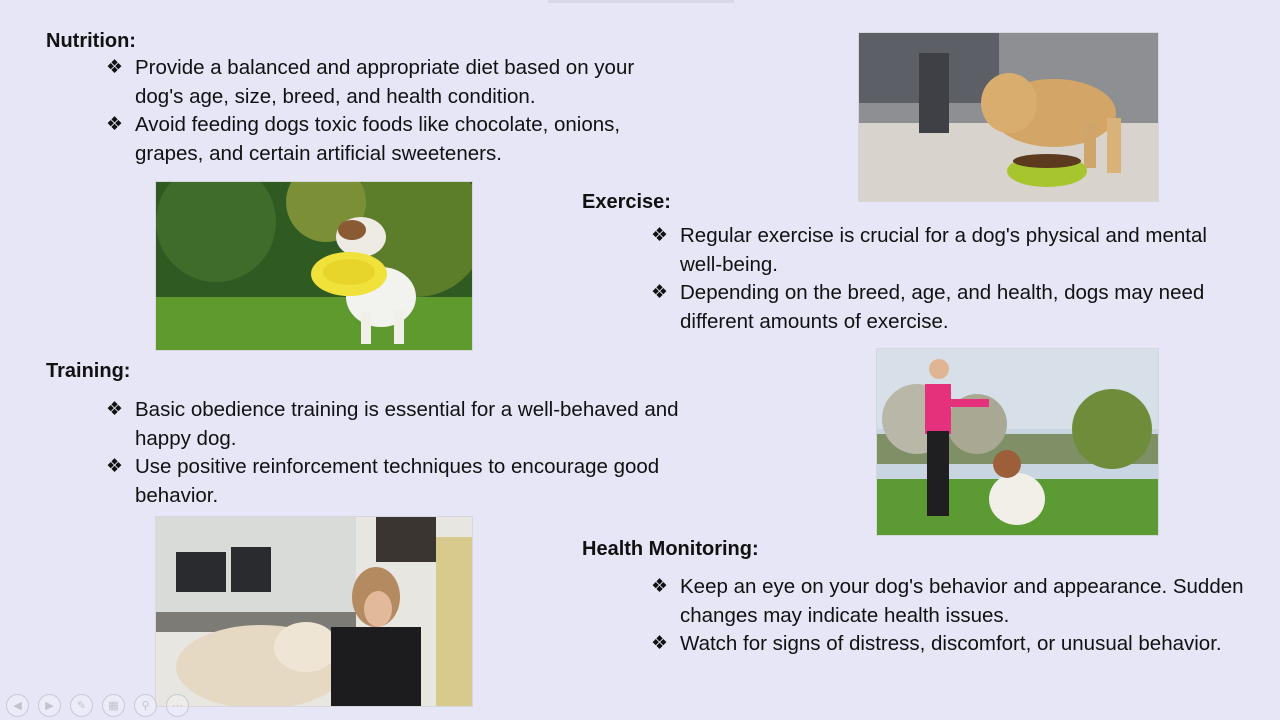  I want to click on pen-icon: ✎, so click(81, 705).